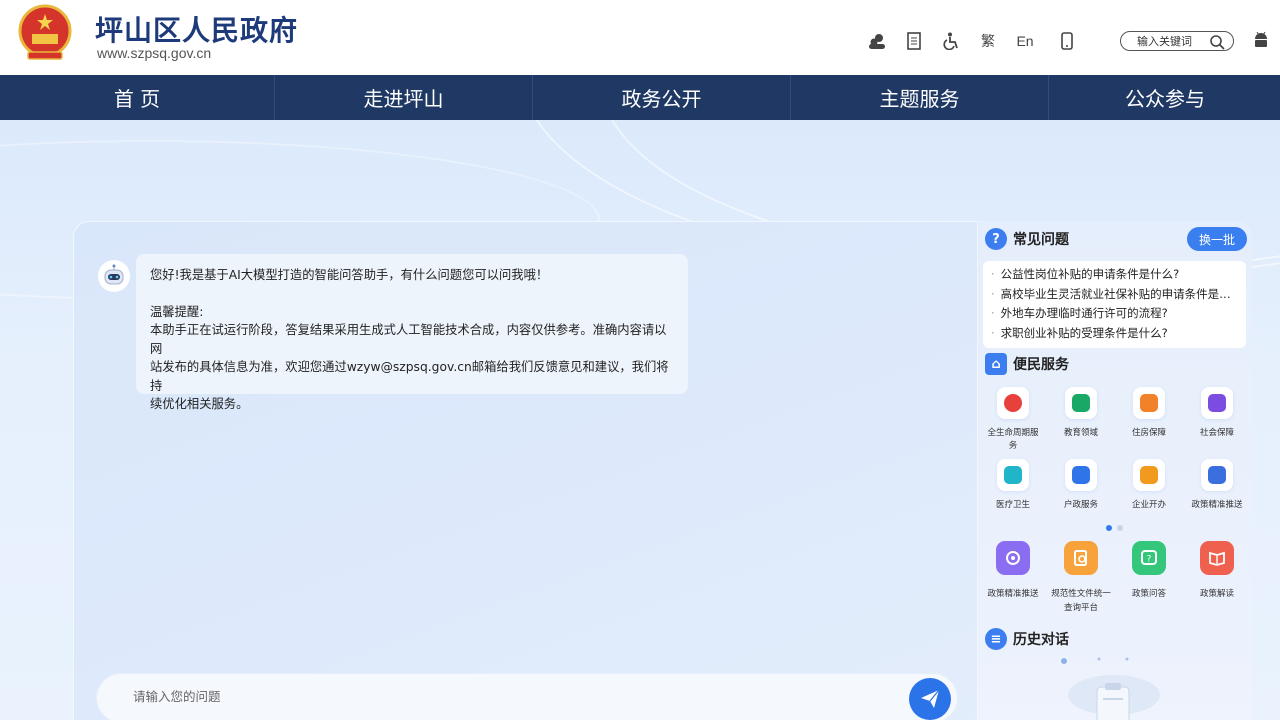  I want to click on search-box, so click(1177, 41).